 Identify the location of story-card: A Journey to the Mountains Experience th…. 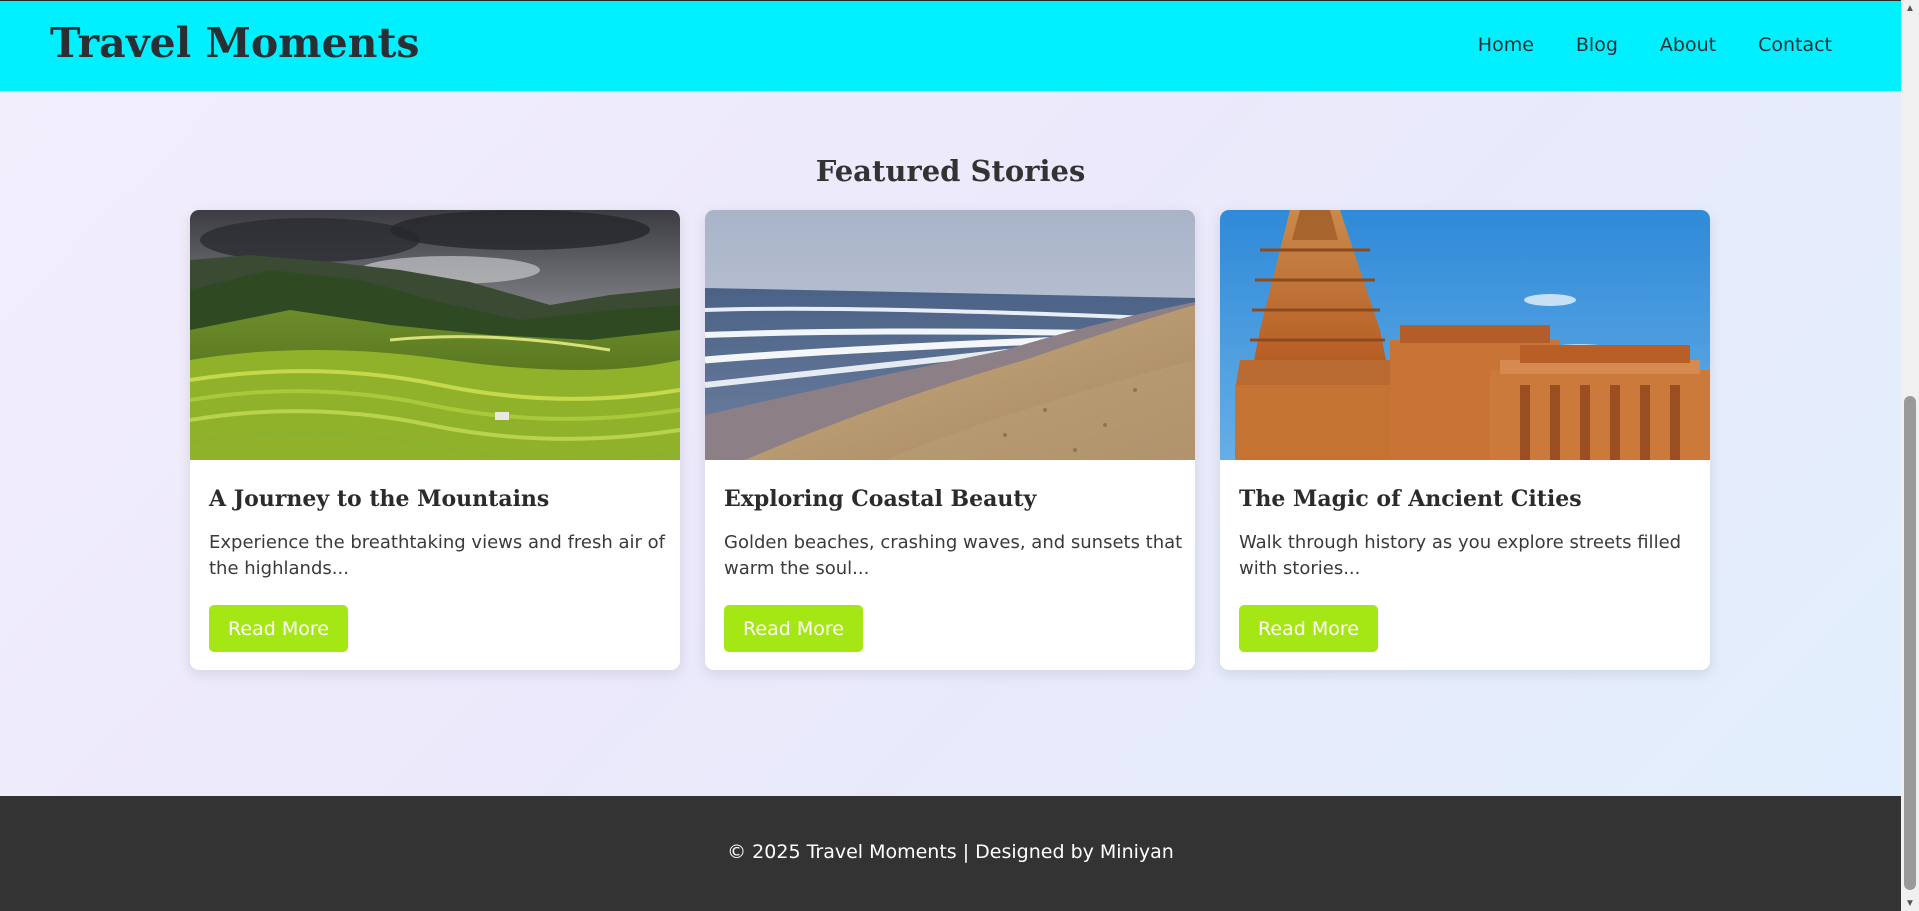
(435, 440).